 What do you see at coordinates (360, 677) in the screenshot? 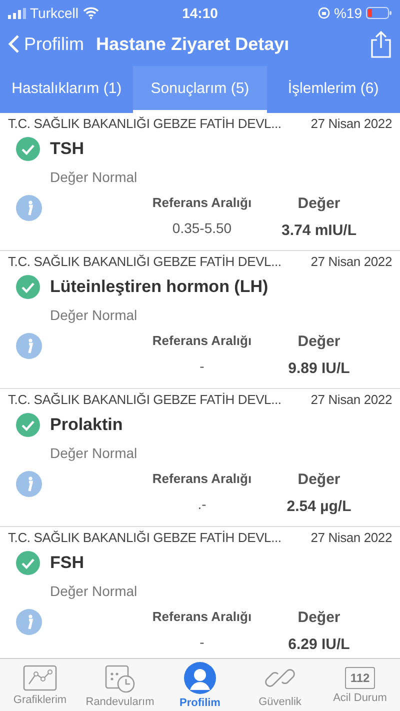
I see `emergency-number-icon: 112` at bounding box center [360, 677].